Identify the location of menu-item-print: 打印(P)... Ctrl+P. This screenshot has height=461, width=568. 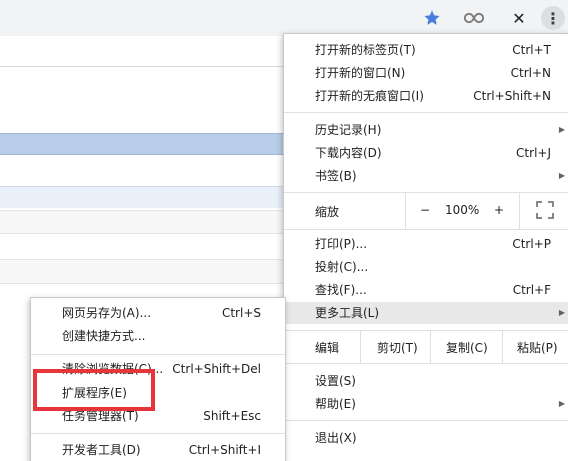
(426, 244).